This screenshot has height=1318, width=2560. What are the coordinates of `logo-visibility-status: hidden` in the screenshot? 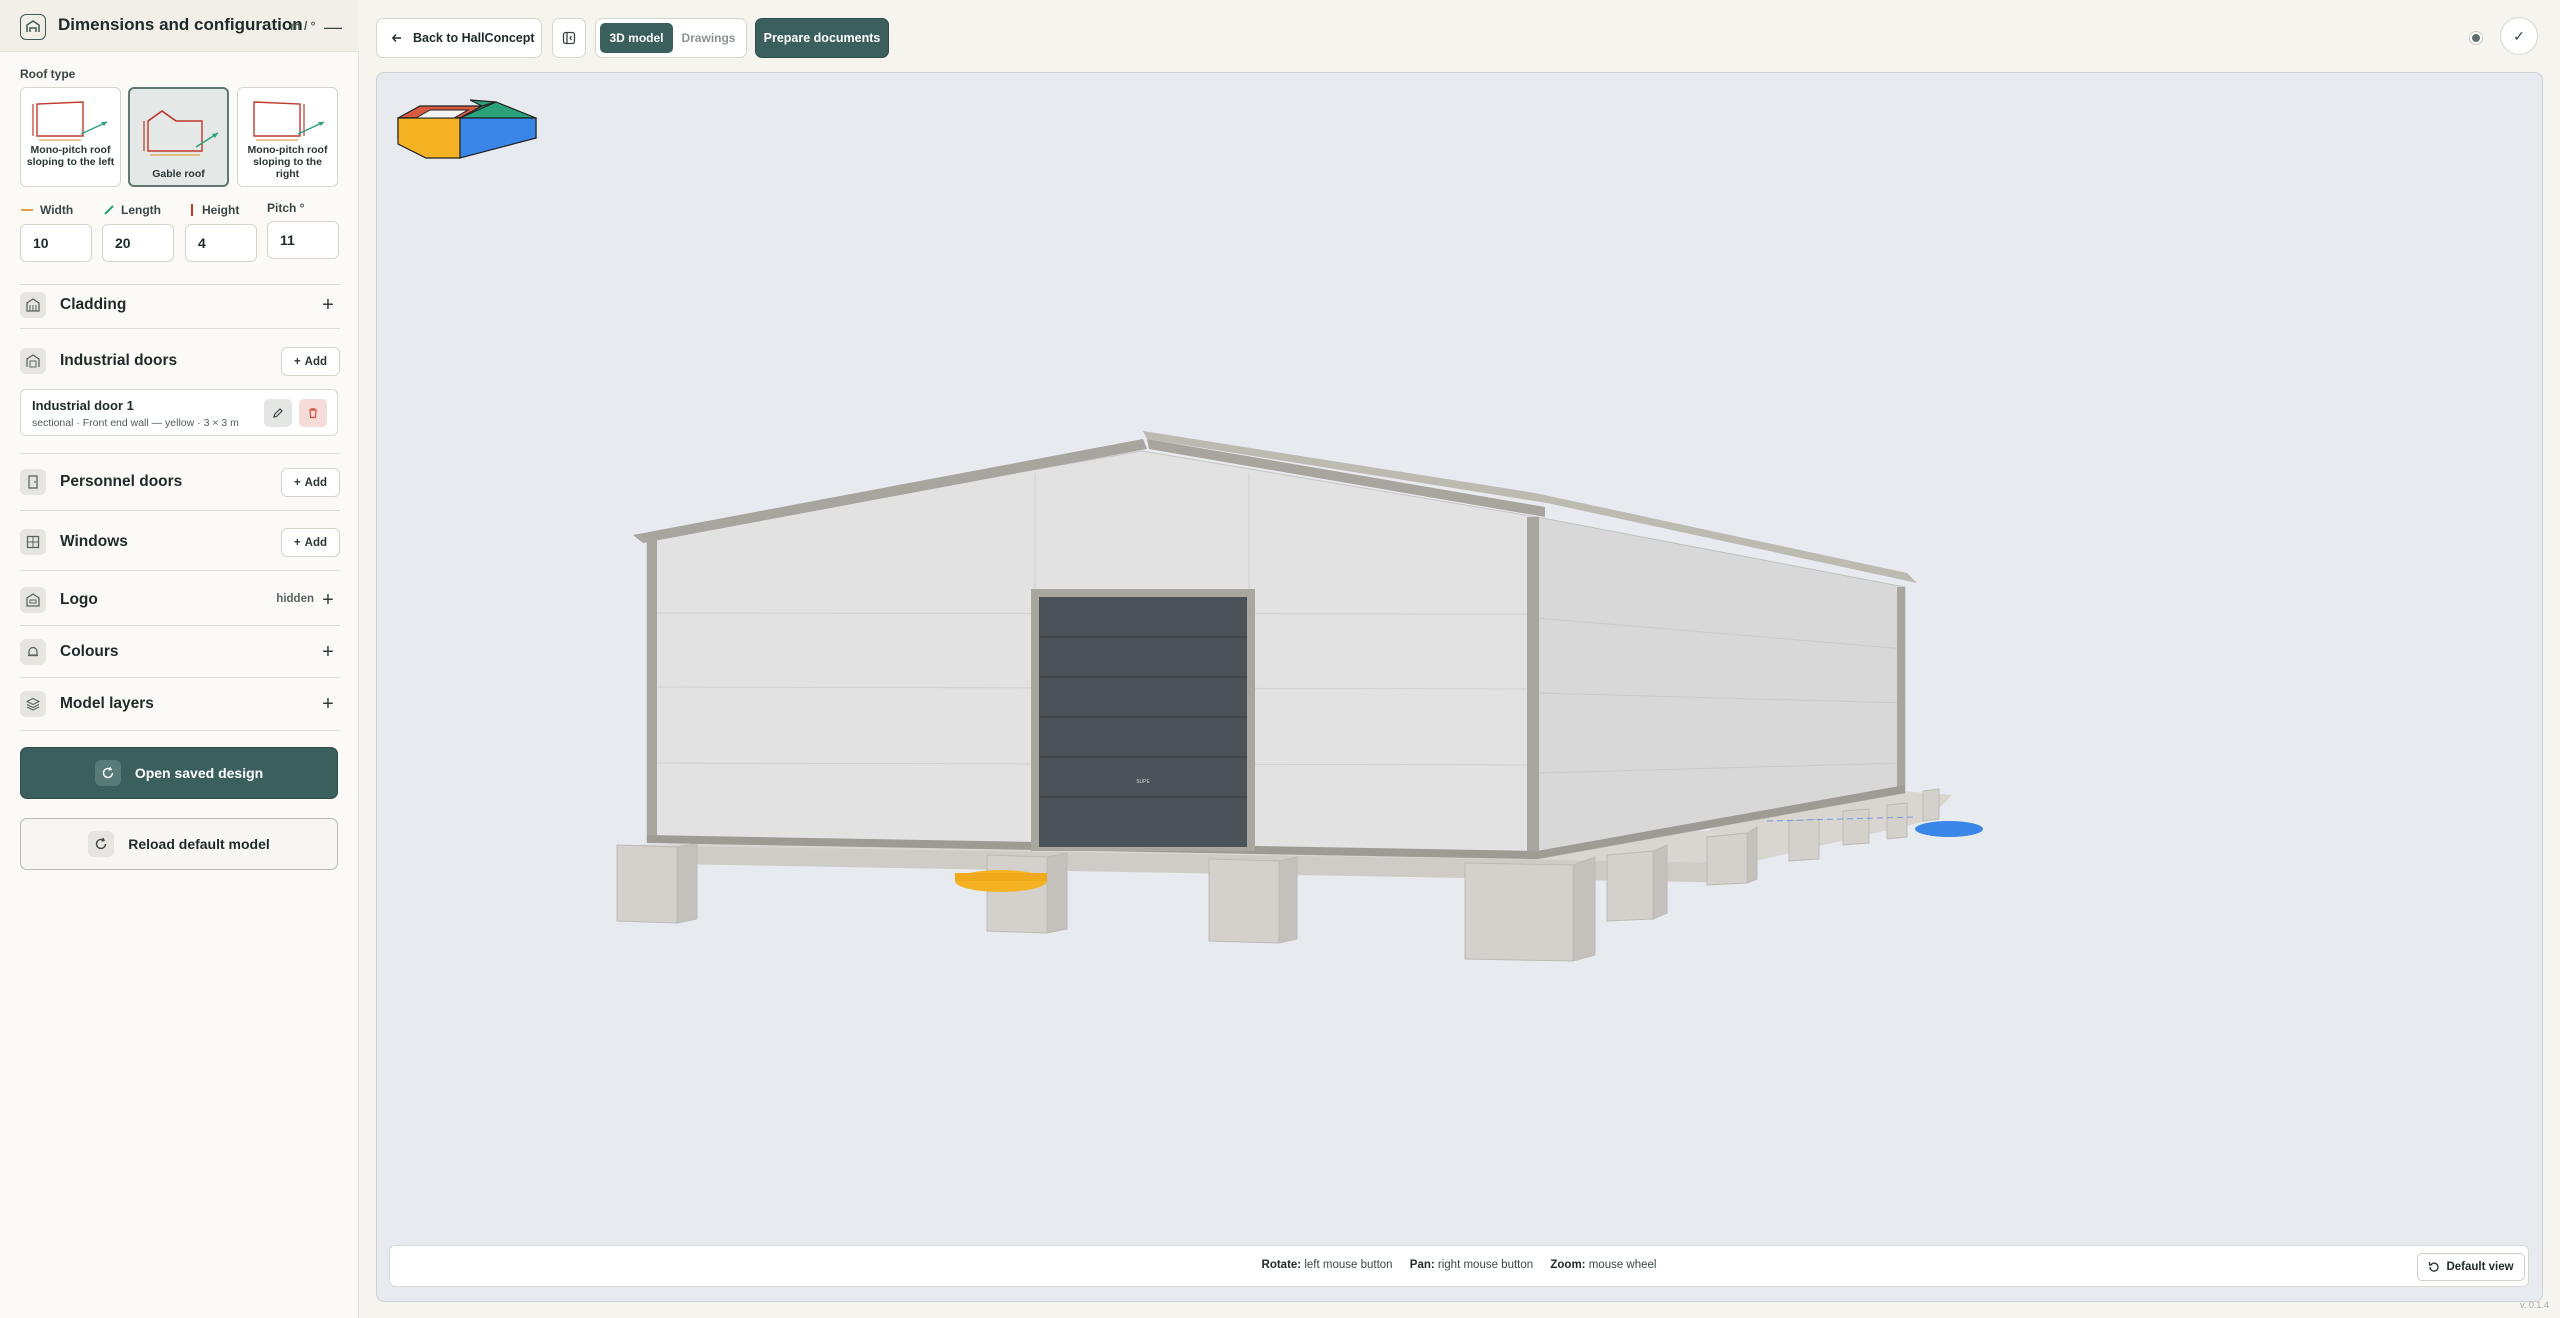 It's located at (295, 599).